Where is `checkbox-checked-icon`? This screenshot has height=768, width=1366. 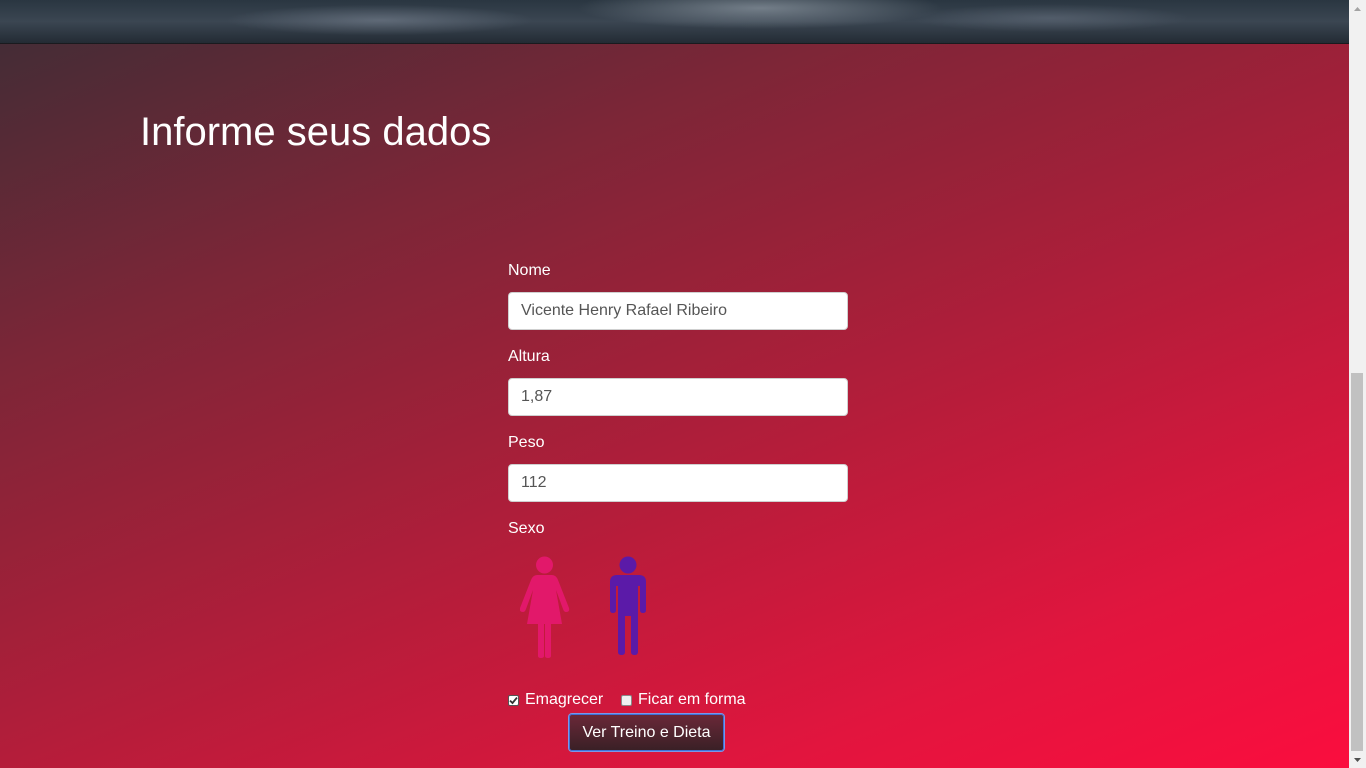 checkbox-checked-icon is located at coordinates (513, 700).